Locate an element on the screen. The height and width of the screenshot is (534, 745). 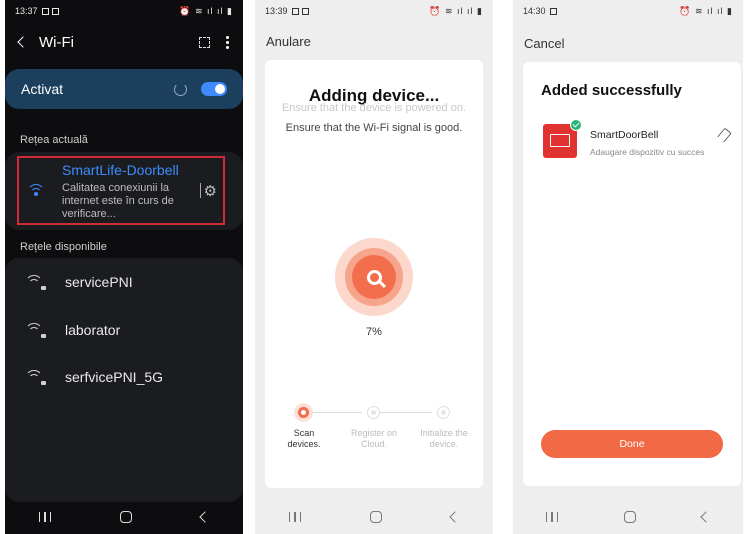
edit-pencil-icon is located at coordinates (724, 135).